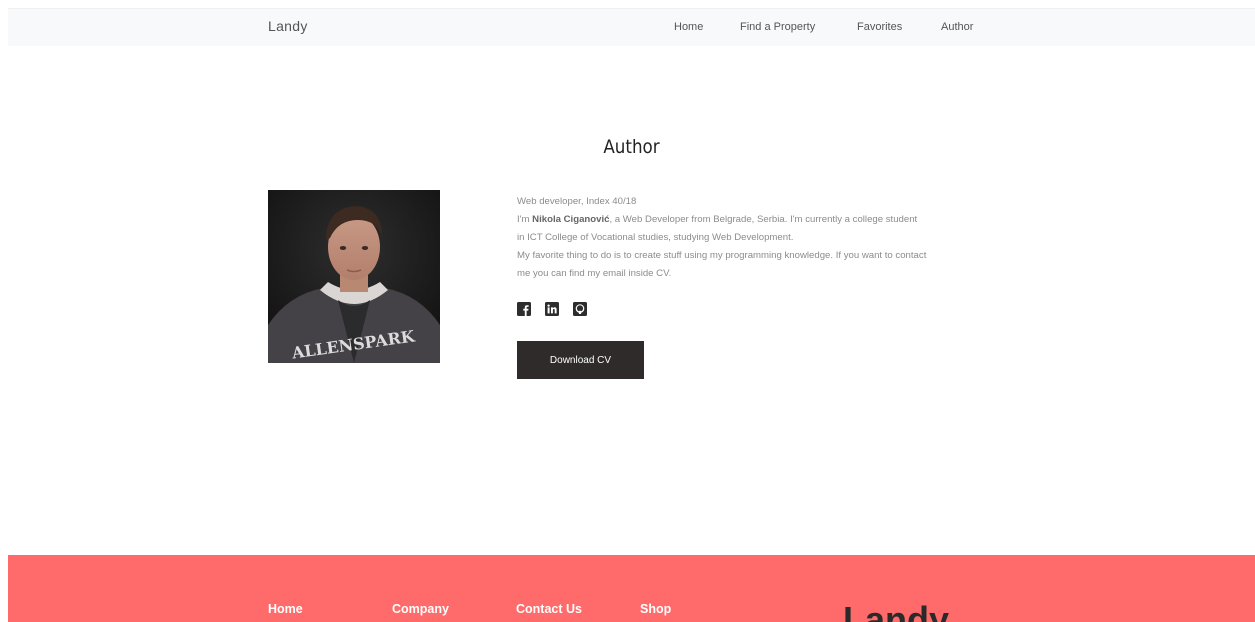  I want to click on author-photo: ALLENSPARK, so click(354, 276).